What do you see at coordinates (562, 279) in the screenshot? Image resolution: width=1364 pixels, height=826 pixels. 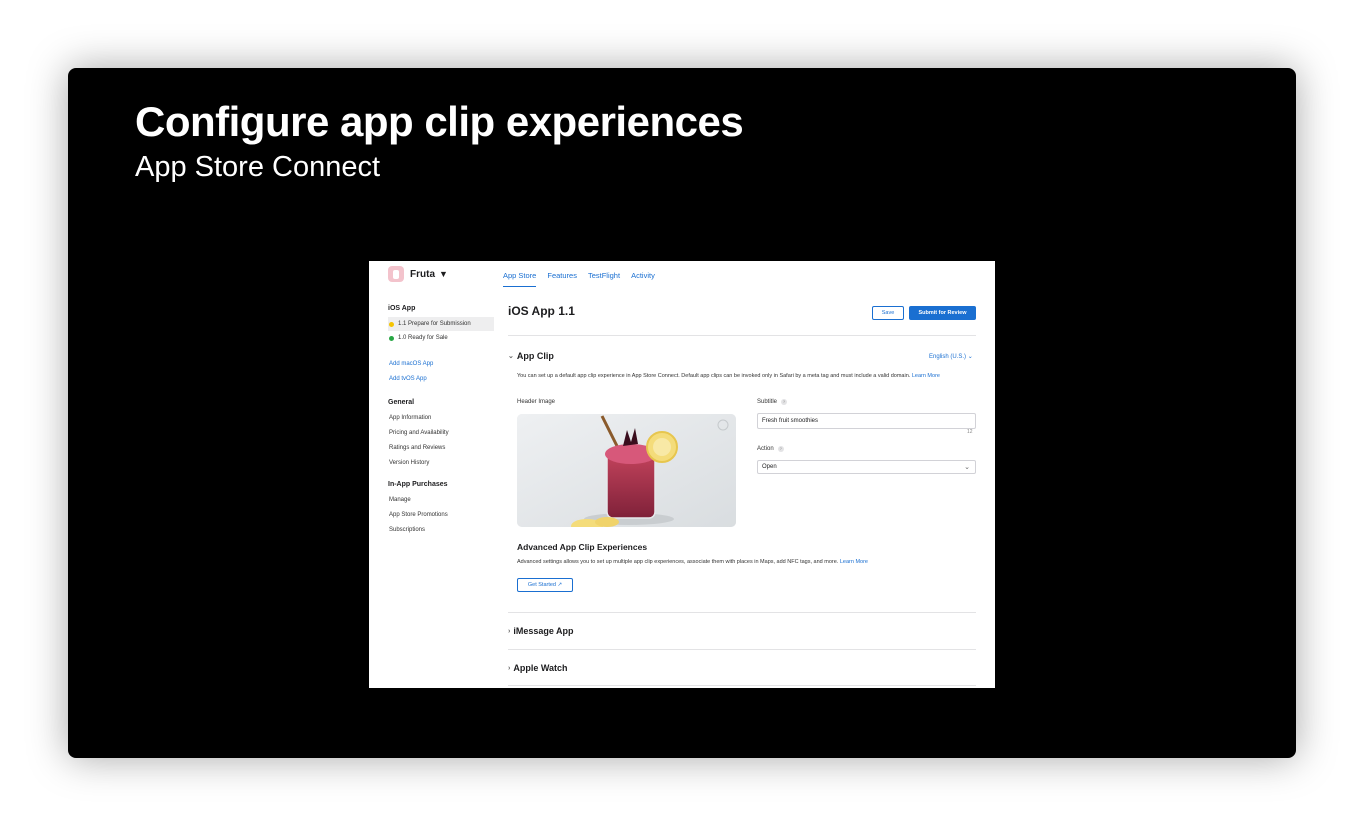 I see `tab-features: Features` at bounding box center [562, 279].